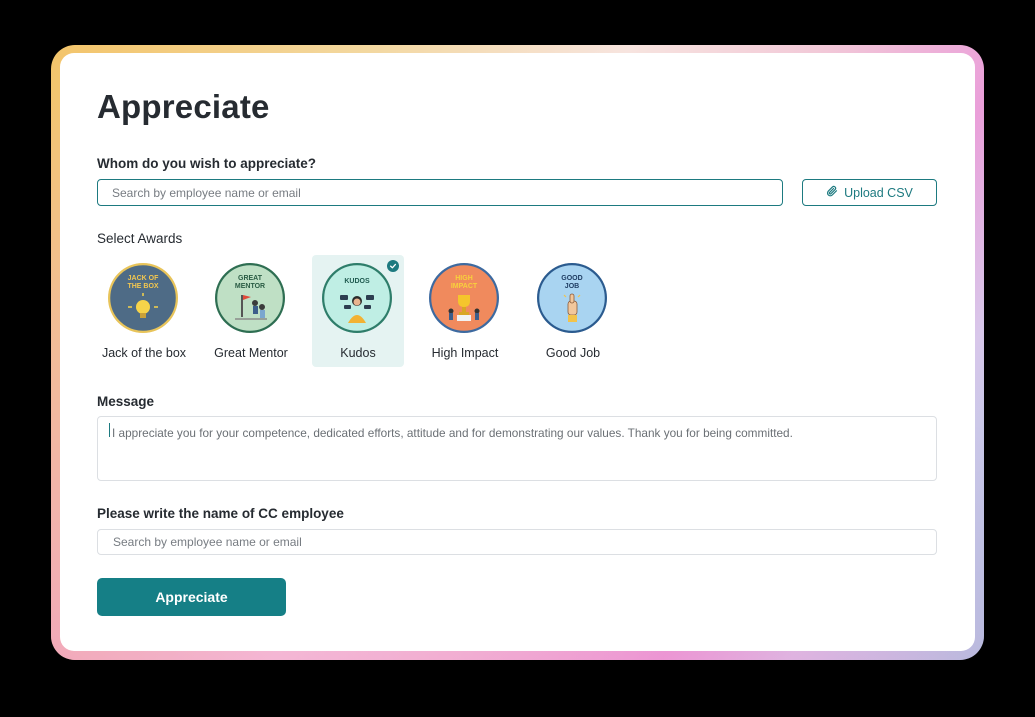 The height and width of the screenshot is (717, 1035). What do you see at coordinates (251, 353) in the screenshot?
I see `award-name: Great Mentor` at bounding box center [251, 353].